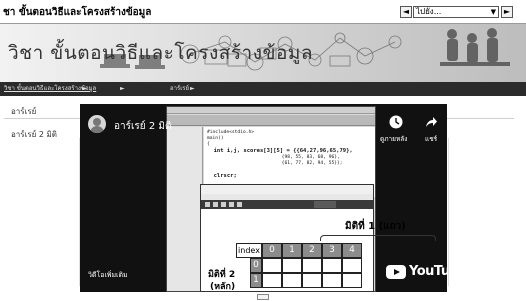 The width and height of the screenshot is (526, 301). What do you see at coordinates (208, 144) in the screenshot?
I see `code-line: {` at bounding box center [208, 144].